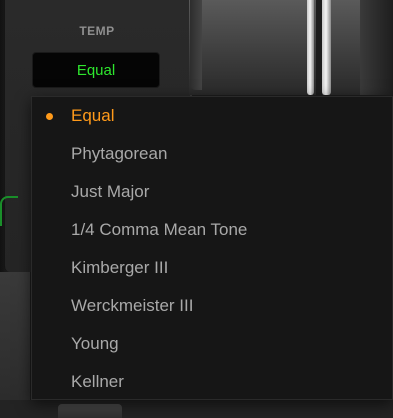 This screenshot has width=393, height=418. I want to click on menu-item-kimberger-iii: Kimberger III, so click(212, 268).